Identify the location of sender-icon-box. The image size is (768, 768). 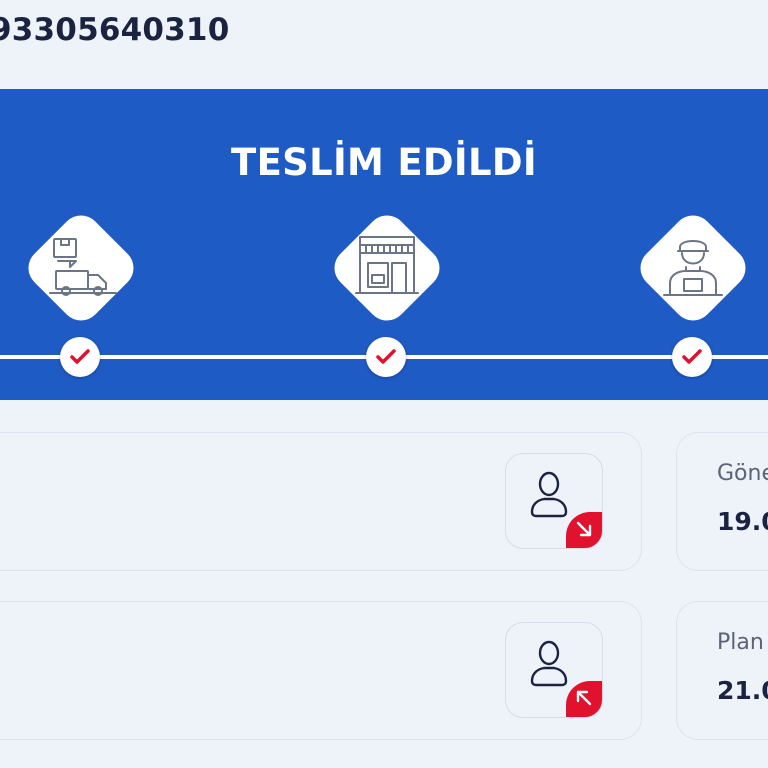
(554, 501).